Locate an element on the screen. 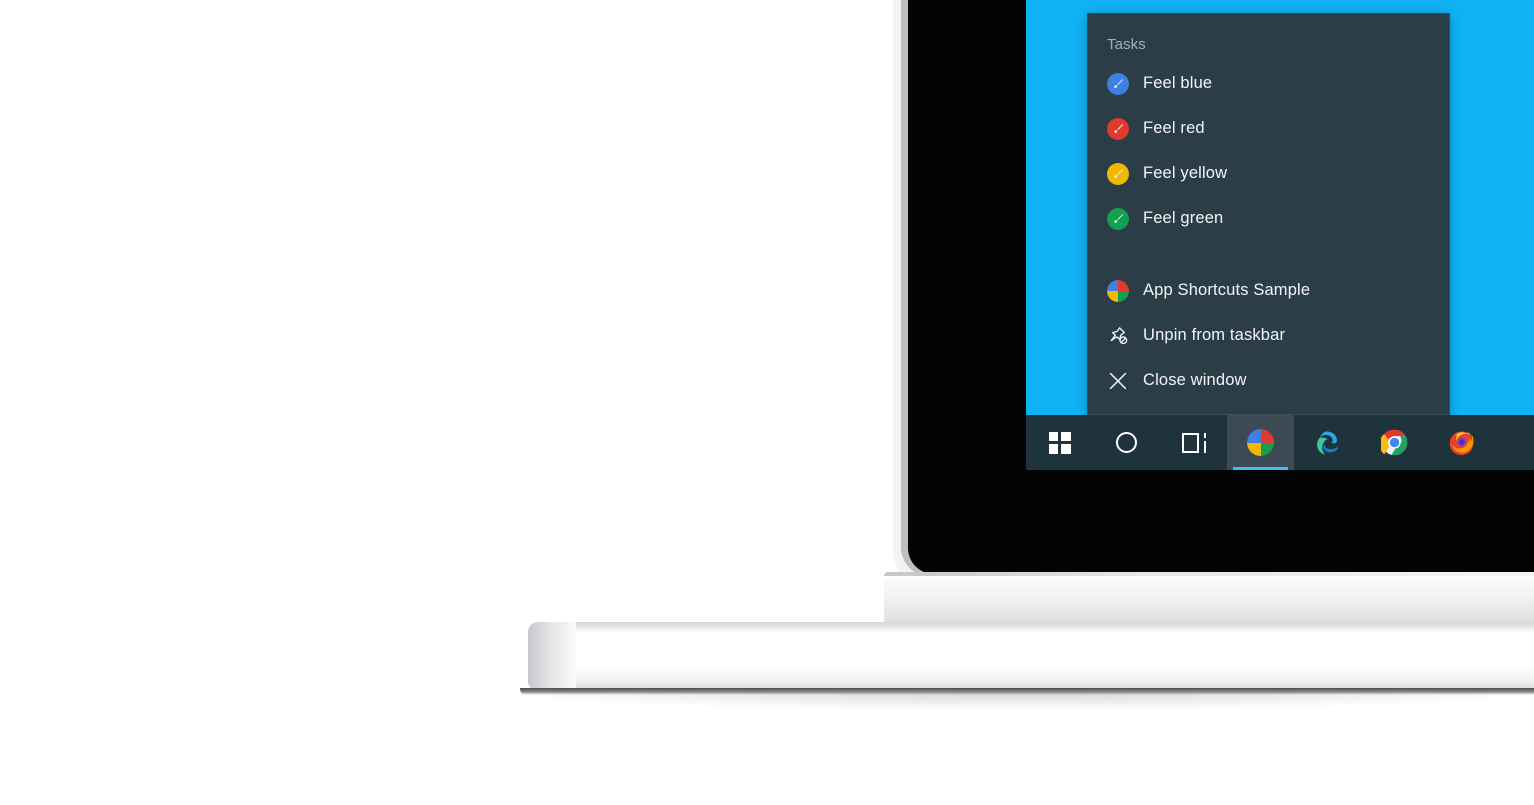 The image size is (1534, 805). jumplist-item-feel-red: Feel red is located at coordinates (1268, 128).